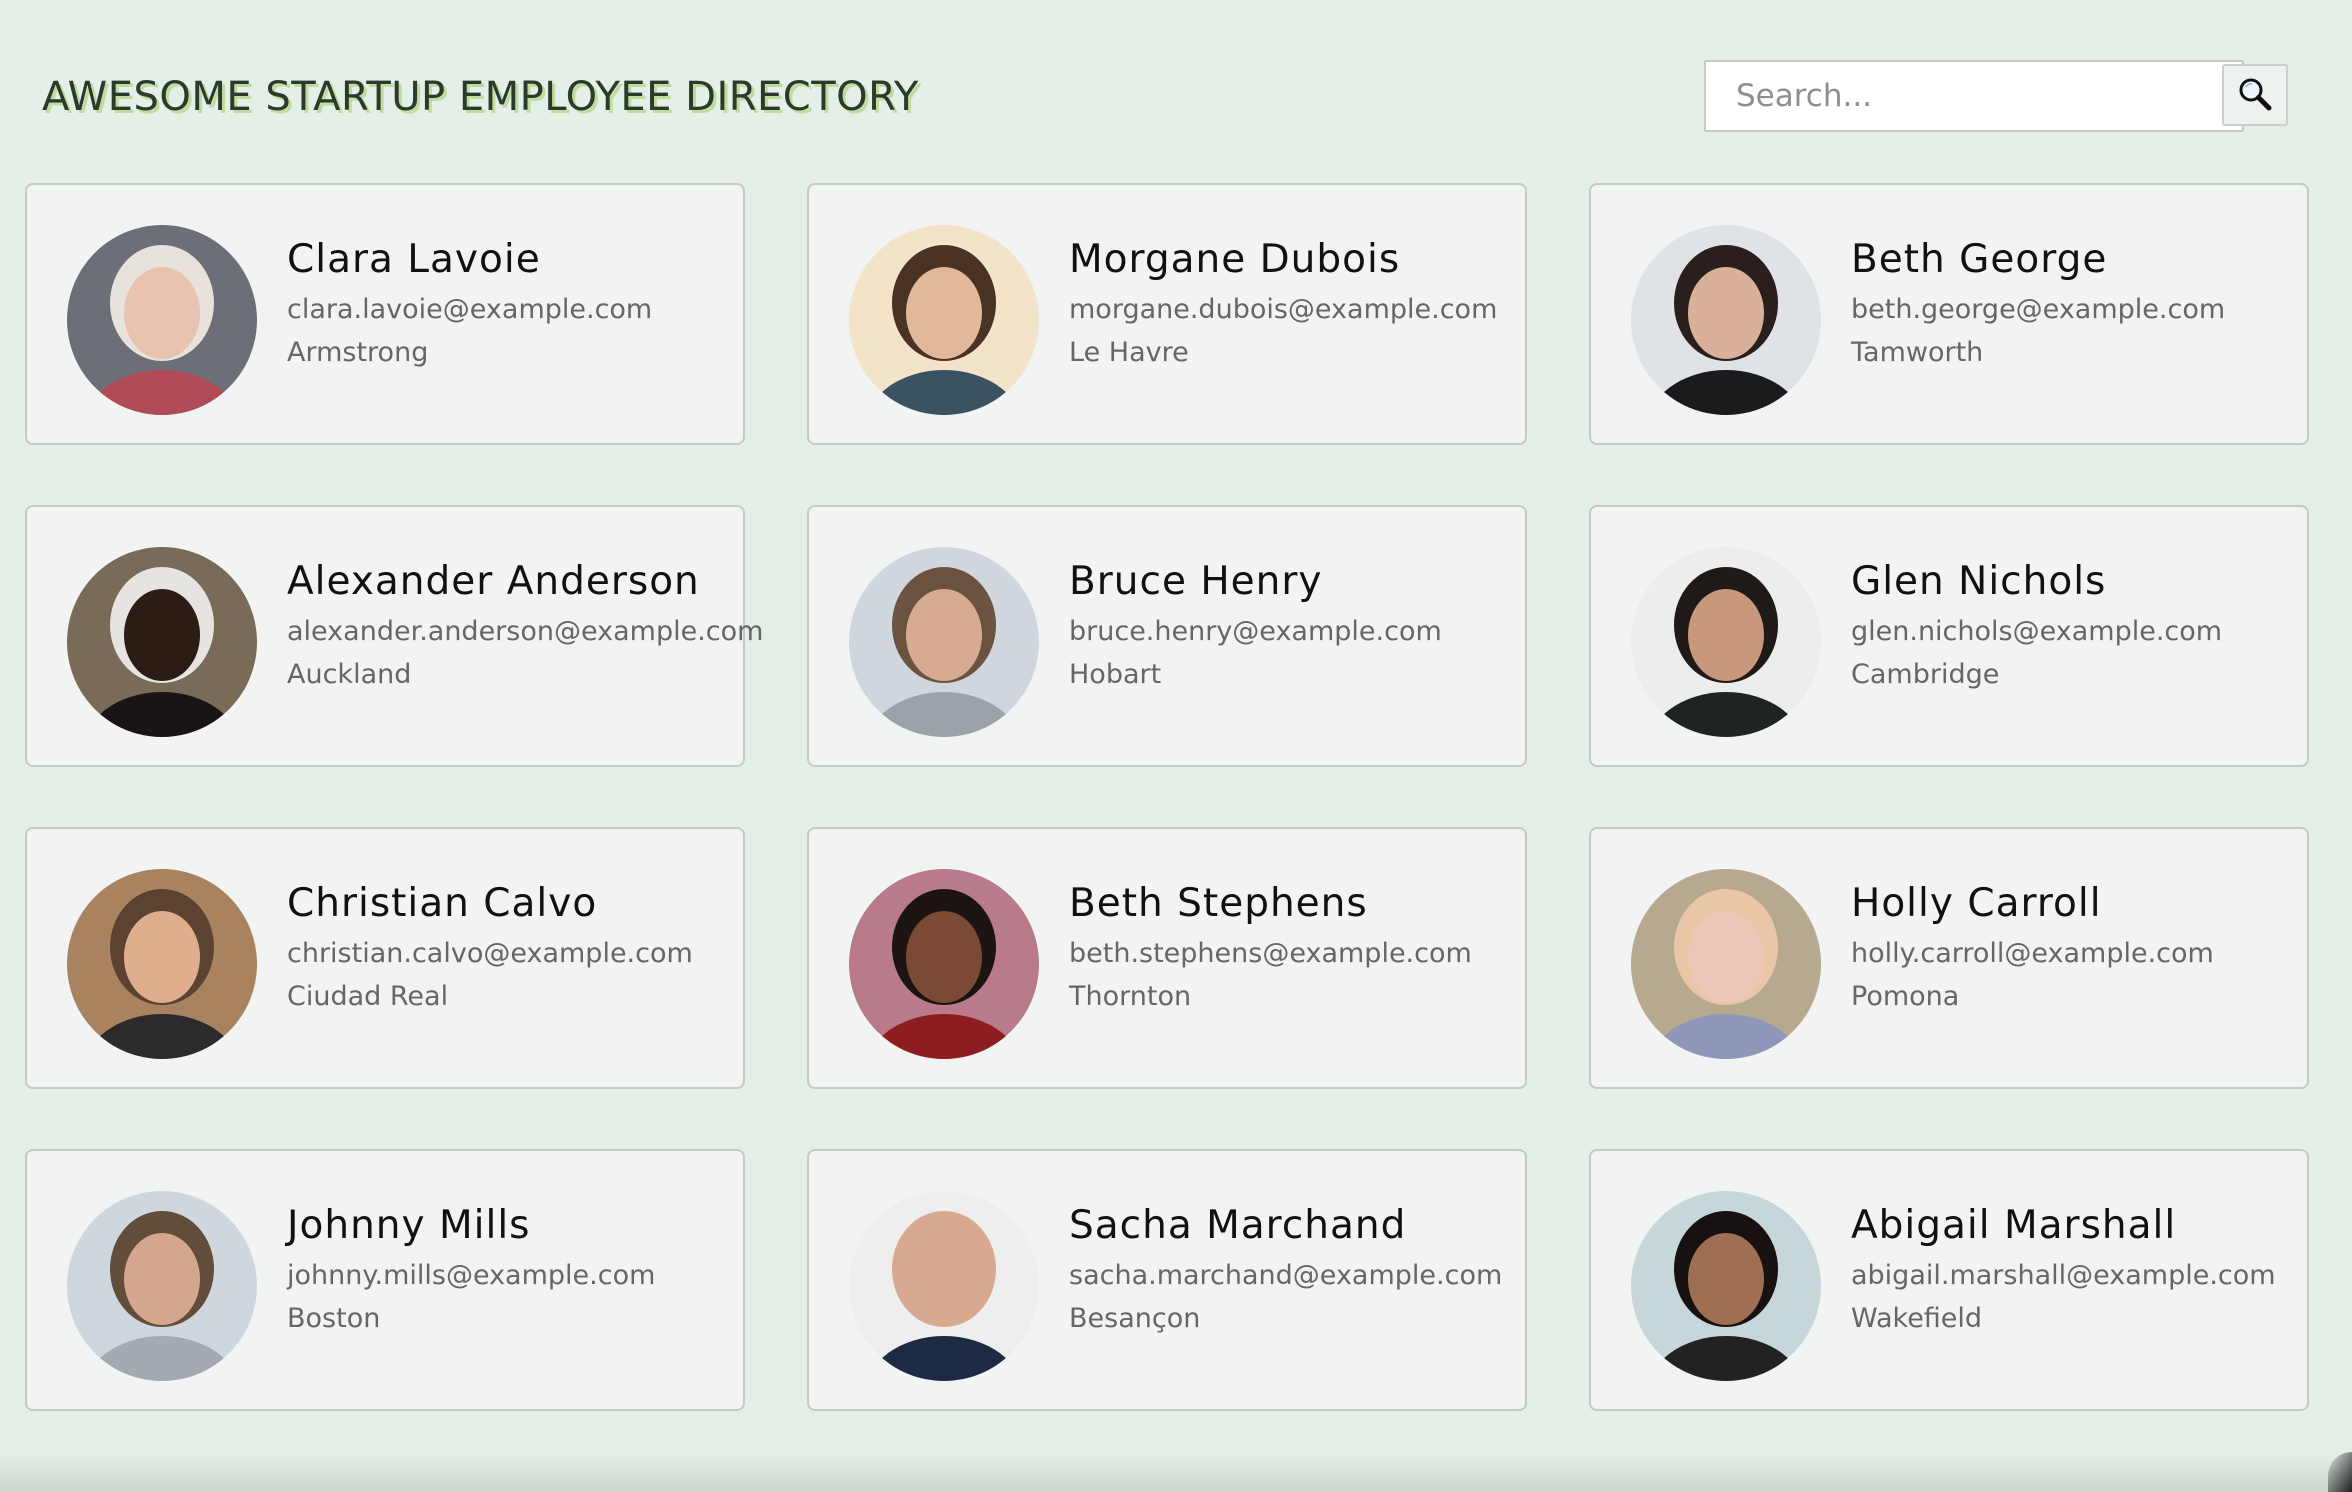  Describe the element at coordinates (1130, 996) in the screenshot. I see `employee-location: Thornton` at that location.